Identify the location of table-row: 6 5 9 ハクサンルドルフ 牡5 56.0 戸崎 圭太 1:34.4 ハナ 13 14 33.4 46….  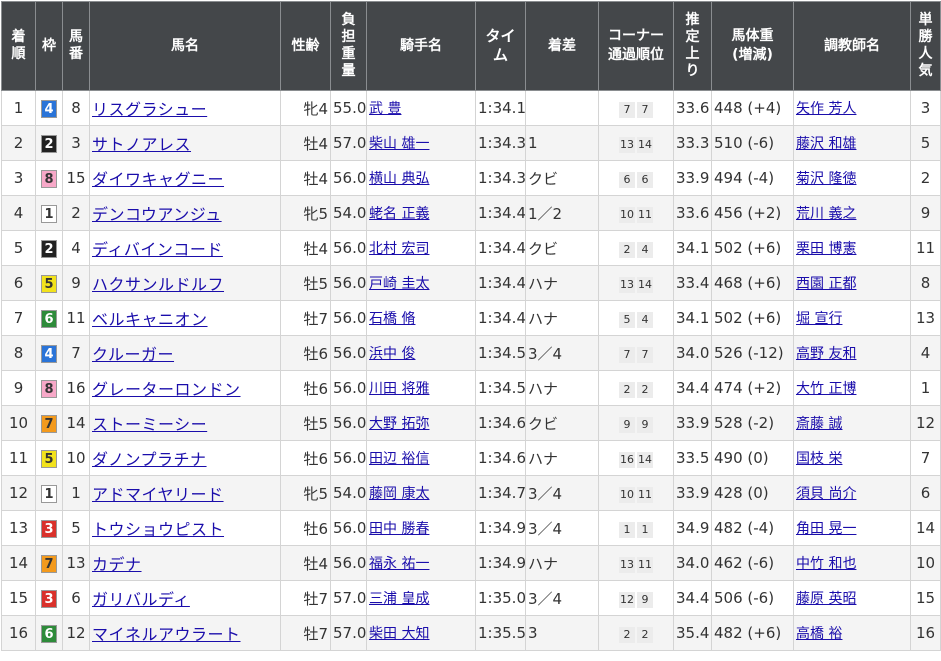
(471, 283).